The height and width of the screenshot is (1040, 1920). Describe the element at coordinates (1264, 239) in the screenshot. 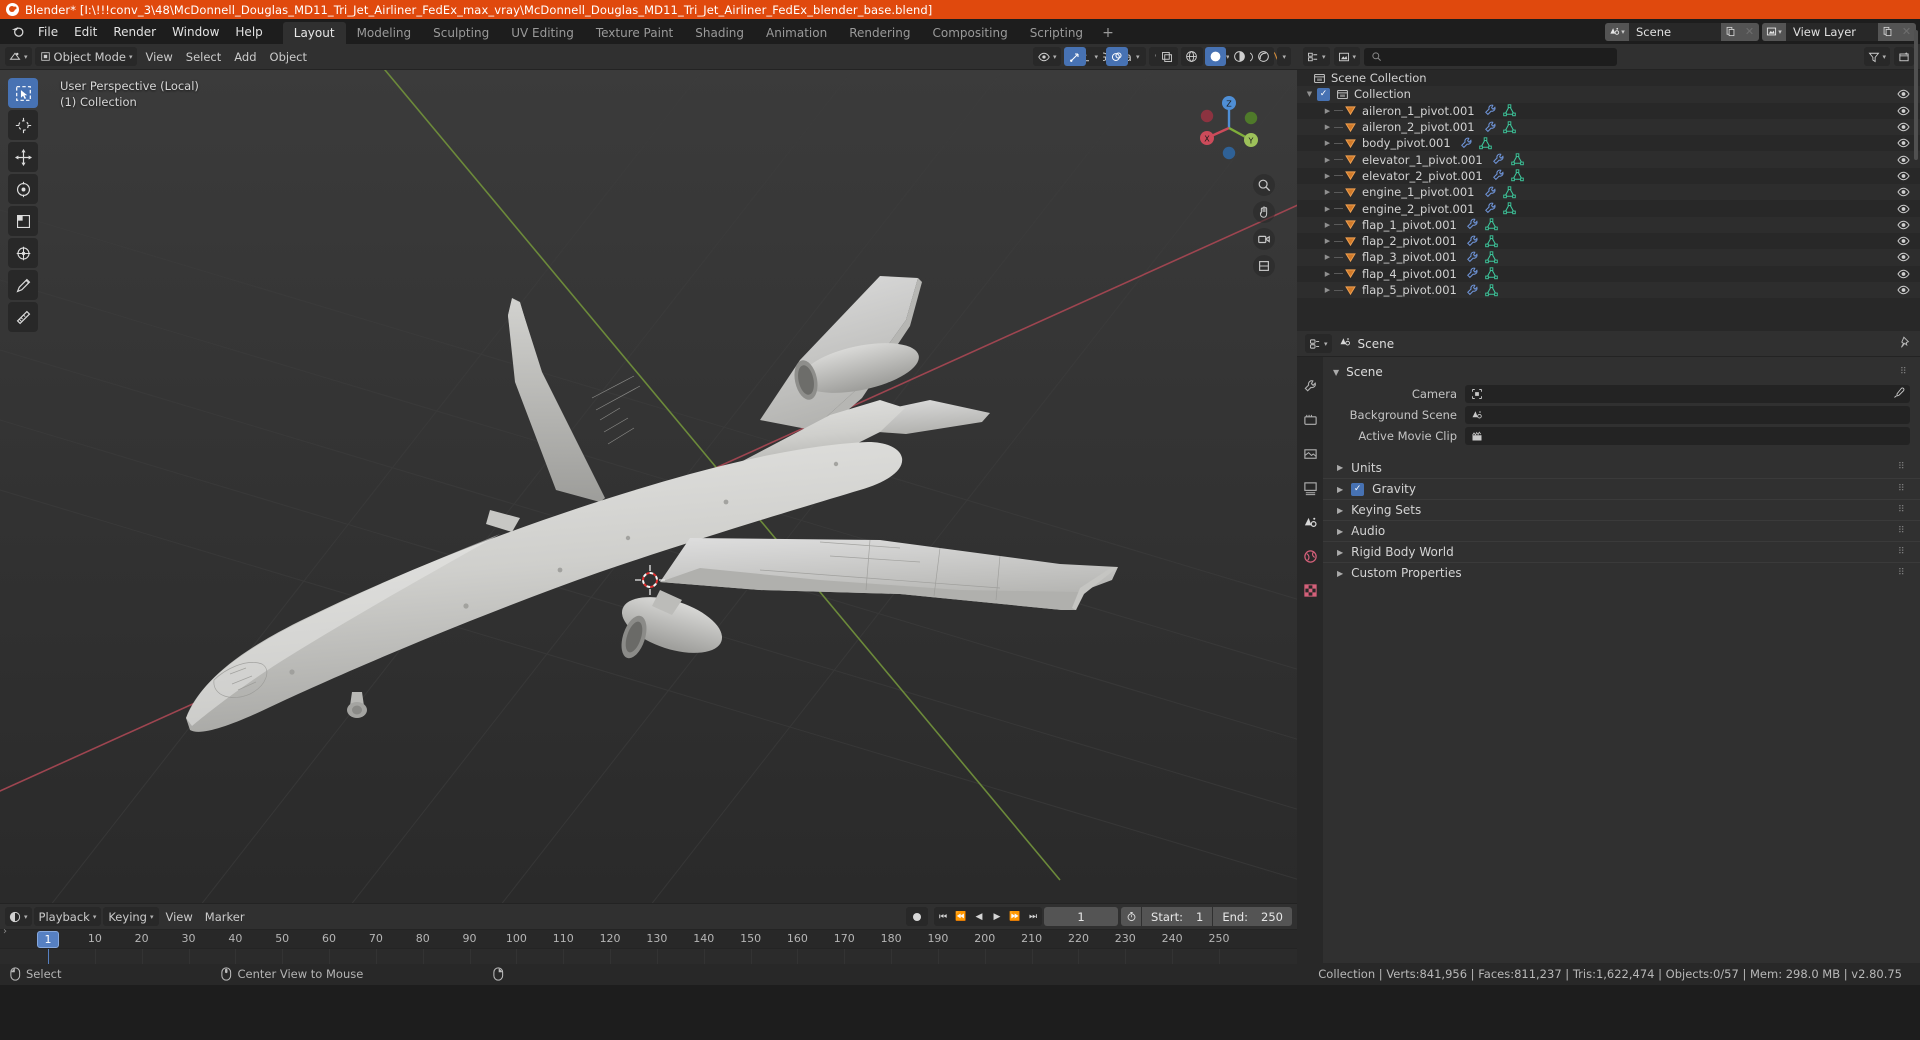

I see `camera-view-icon` at that location.